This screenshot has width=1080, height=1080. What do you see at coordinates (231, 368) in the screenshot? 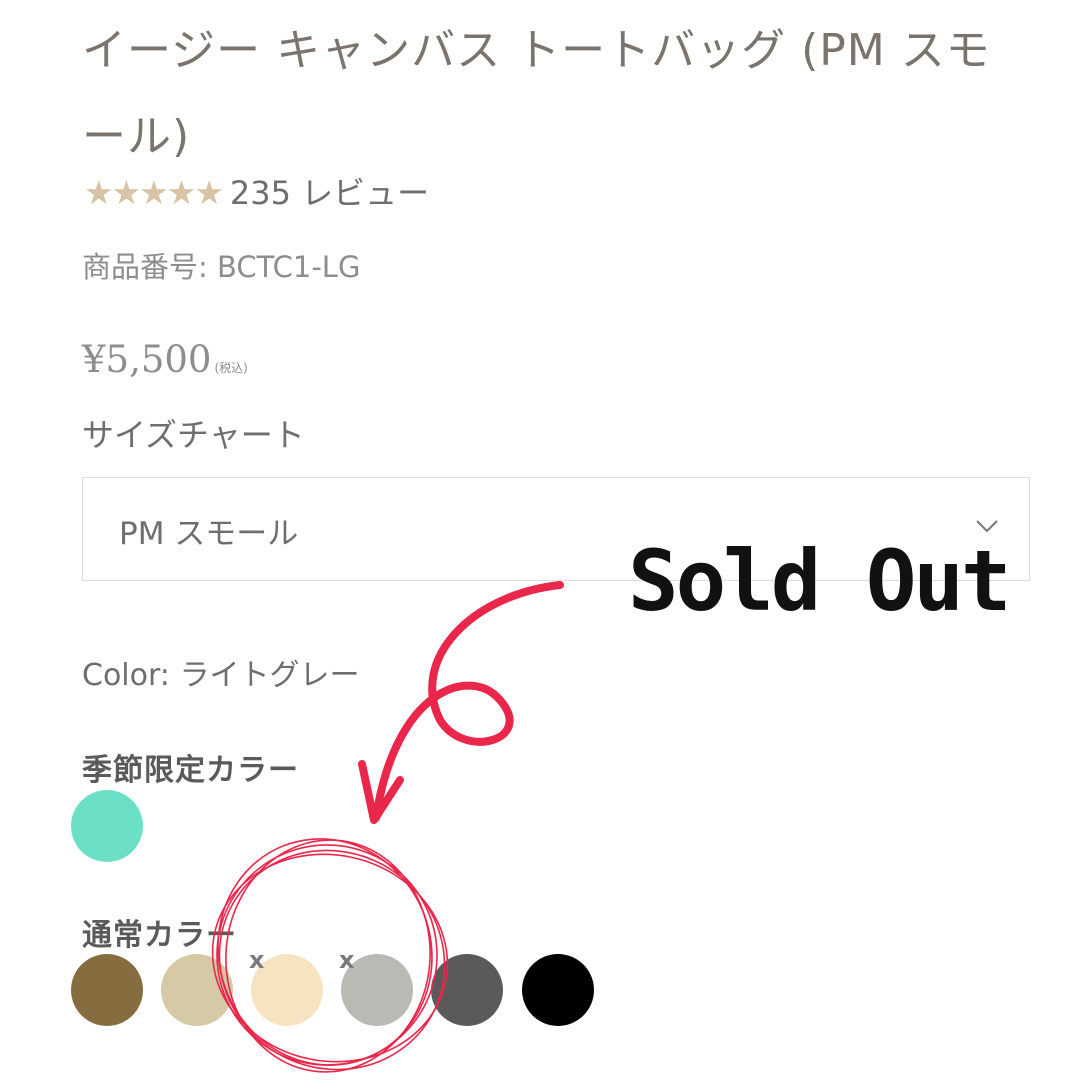
I see `price-tax-note: (税込)` at bounding box center [231, 368].